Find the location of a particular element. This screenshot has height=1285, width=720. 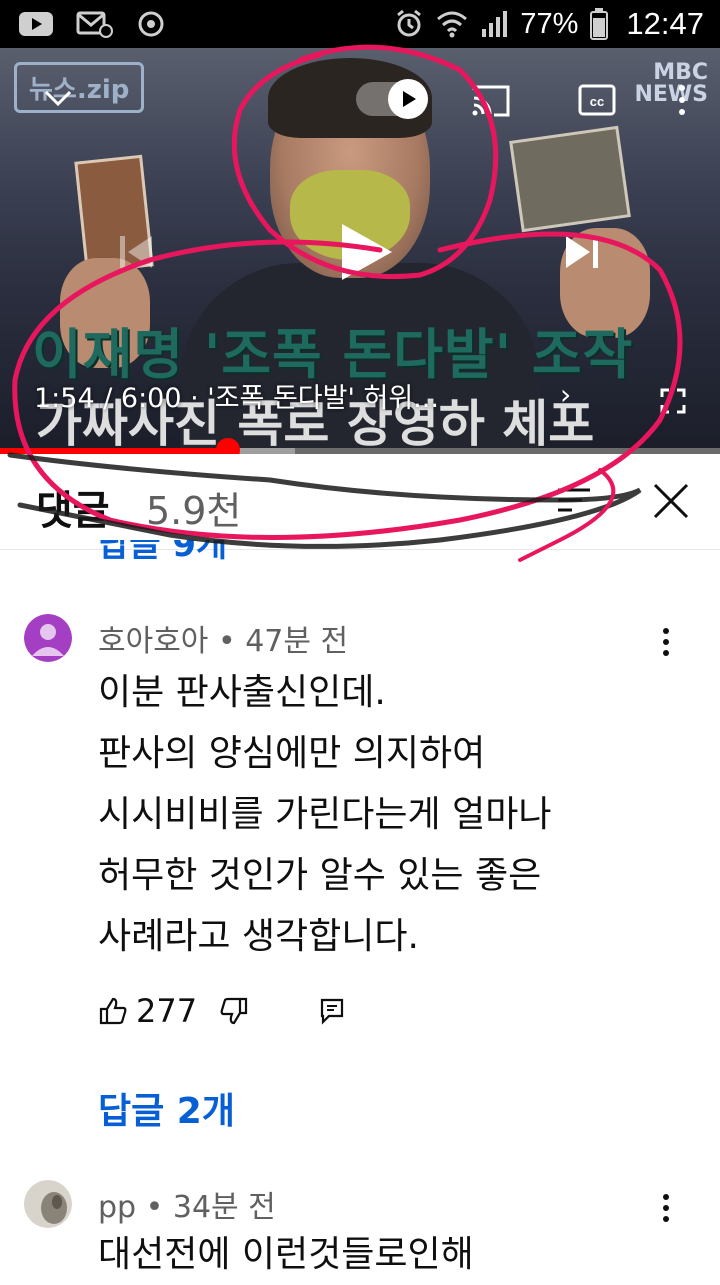

signal-icon is located at coordinates (495, 24).